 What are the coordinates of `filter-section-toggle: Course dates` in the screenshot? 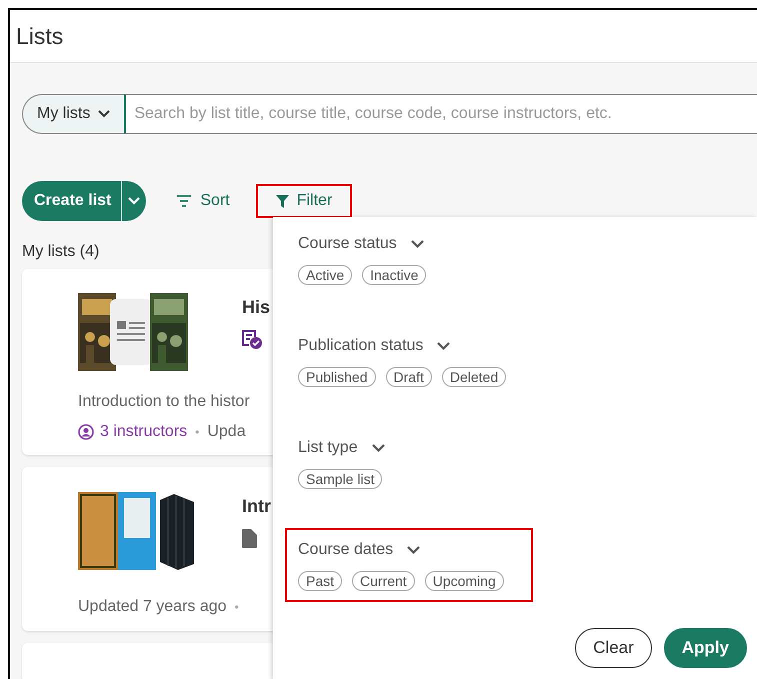 It's located at (359, 550).